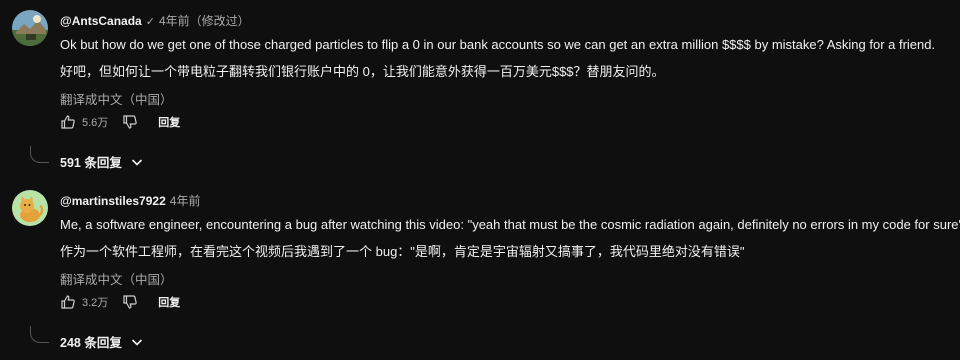  What do you see at coordinates (95, 123) in the screenshot?
I see `like-count: 5.6万` at bounding box center [95, 123].